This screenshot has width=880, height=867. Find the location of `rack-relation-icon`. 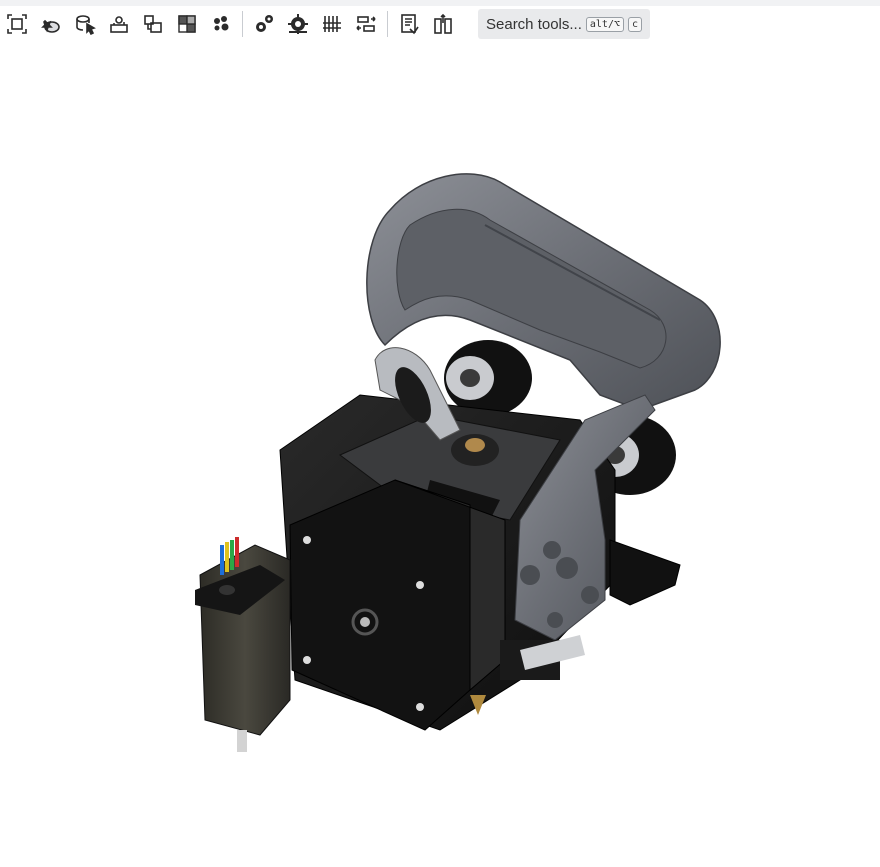

rack-relation-icon is located at coordinates (332, 24).